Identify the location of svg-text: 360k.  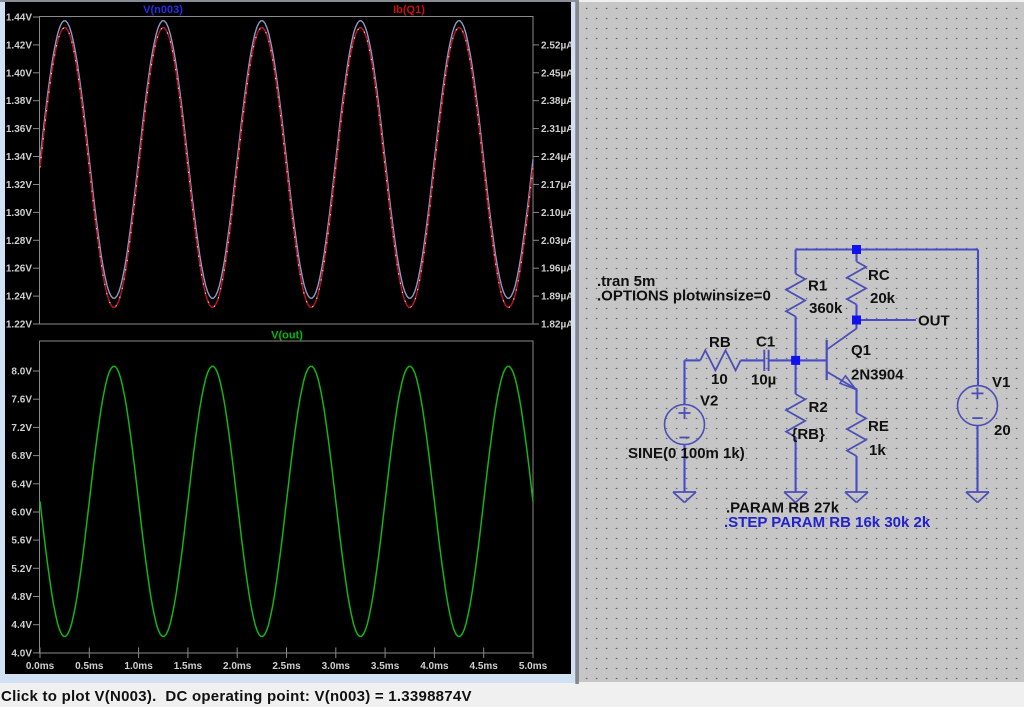
(826, 308).